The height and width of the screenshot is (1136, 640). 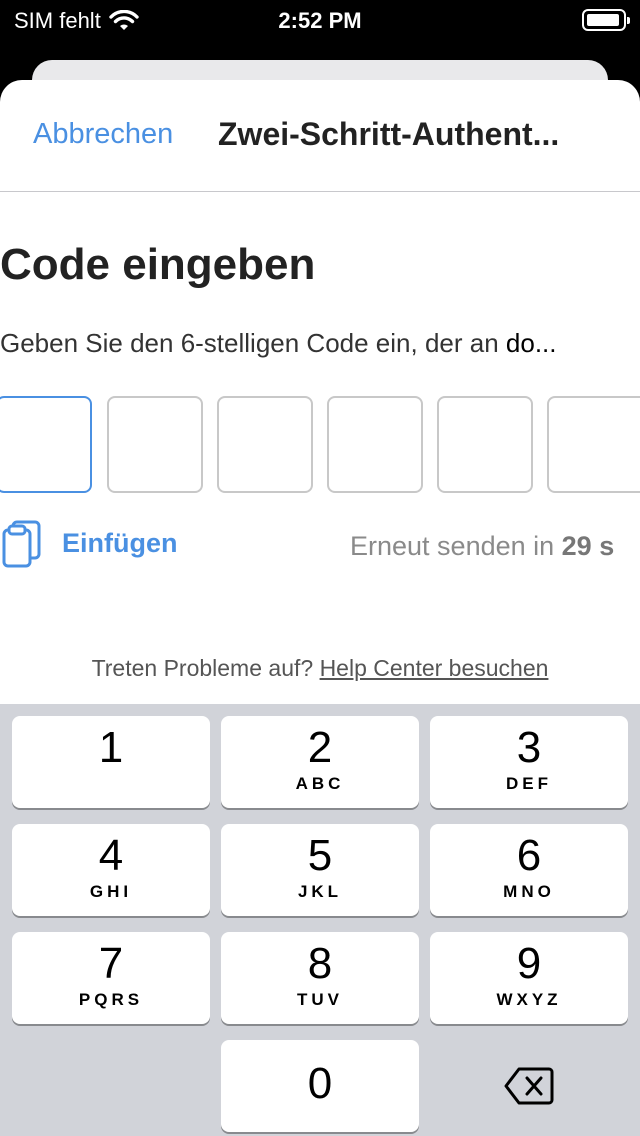 What do you see at coordinates (120, 542) in the screenshot?
I see `paste-label: Einfügen` at bounding box center [120, 542].